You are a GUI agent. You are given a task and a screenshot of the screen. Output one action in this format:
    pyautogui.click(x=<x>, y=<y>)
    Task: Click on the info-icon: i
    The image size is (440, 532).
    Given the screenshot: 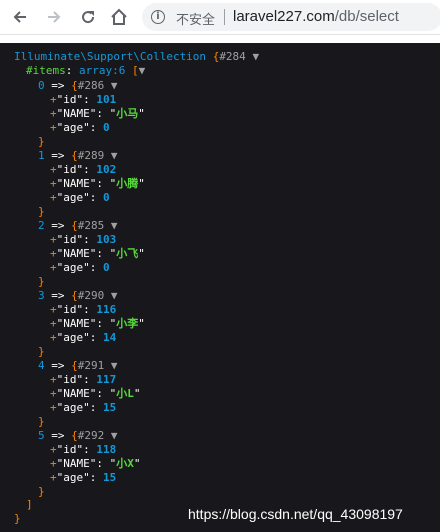 What is the action you would take?
    pyautogui.click(x=158, y=17)
    